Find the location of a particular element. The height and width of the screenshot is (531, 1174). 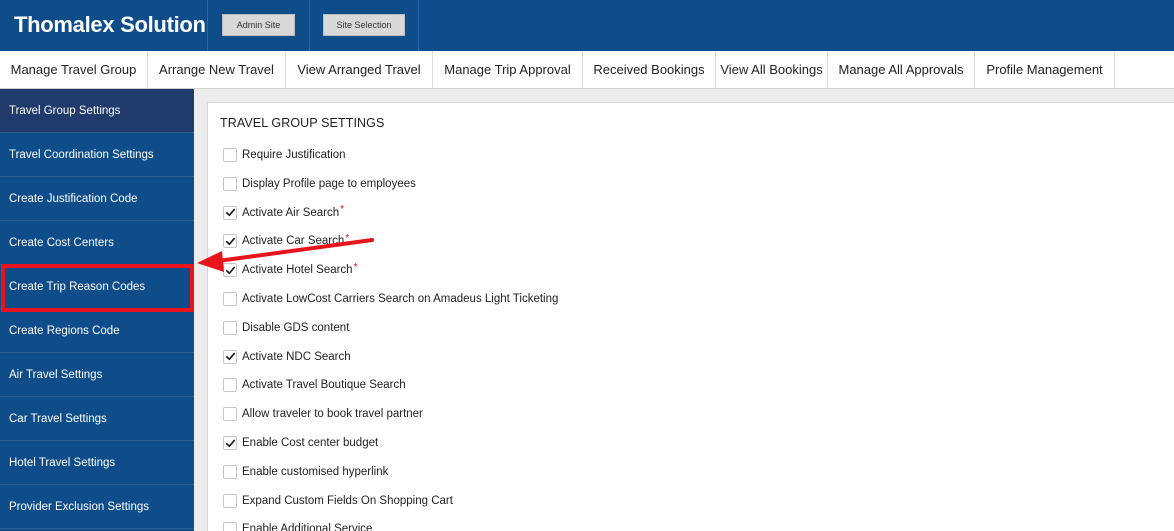

option-row: Activate NDC Search is located at coordinates (287, 357).